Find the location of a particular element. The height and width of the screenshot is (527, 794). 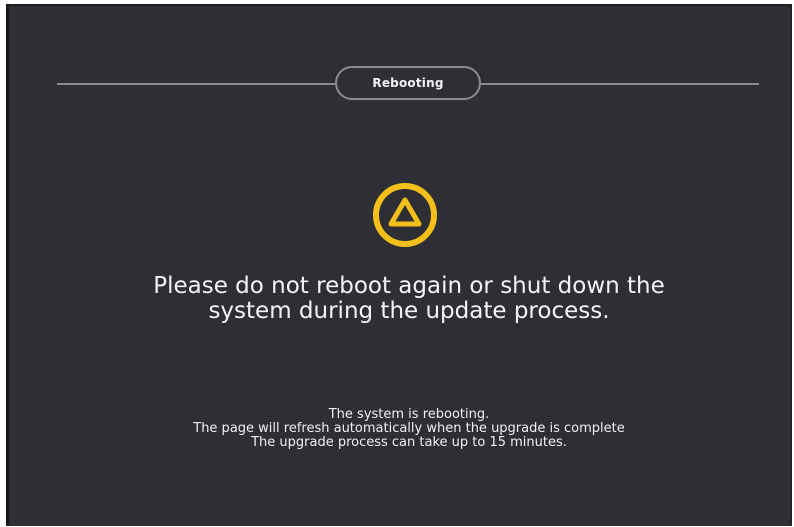

warning-message-line-2: system during the update process. is located at coordinates (409, 311).